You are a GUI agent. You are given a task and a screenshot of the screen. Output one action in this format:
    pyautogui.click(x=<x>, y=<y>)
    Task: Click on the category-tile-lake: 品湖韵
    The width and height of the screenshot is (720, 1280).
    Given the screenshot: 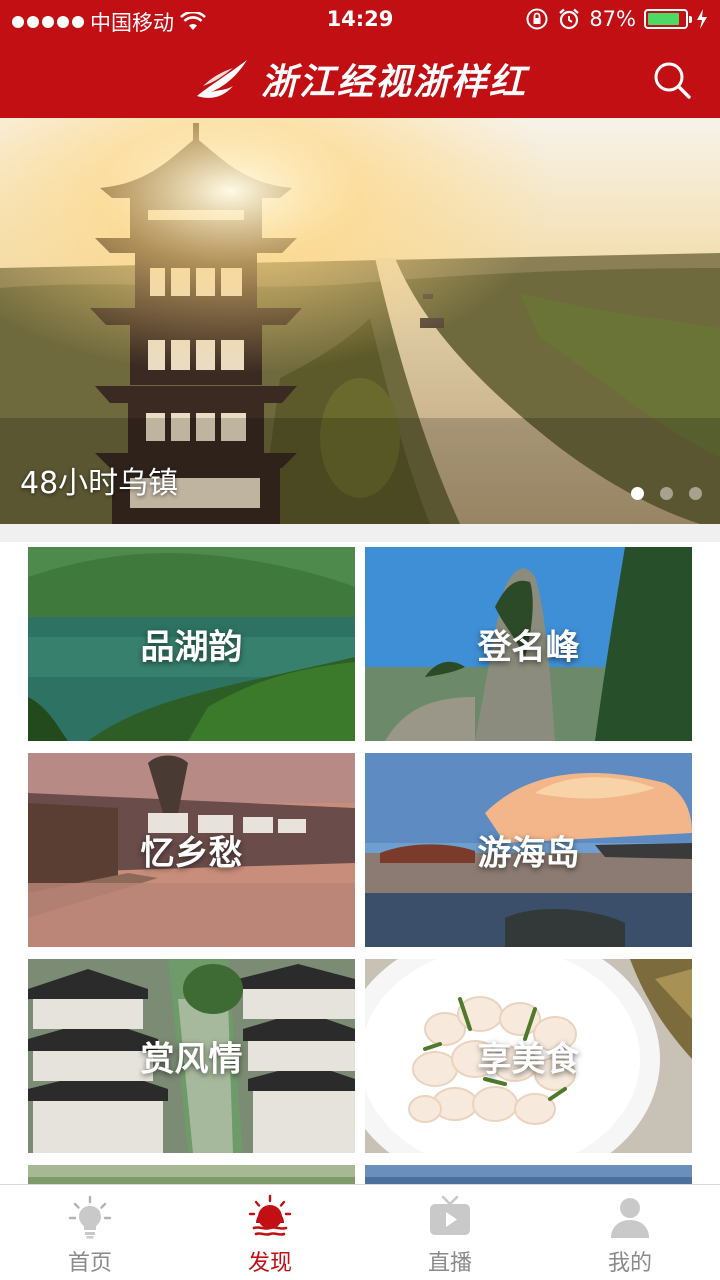 What is the action you would take?
    pyautogui.click(x=191, y=644)
    